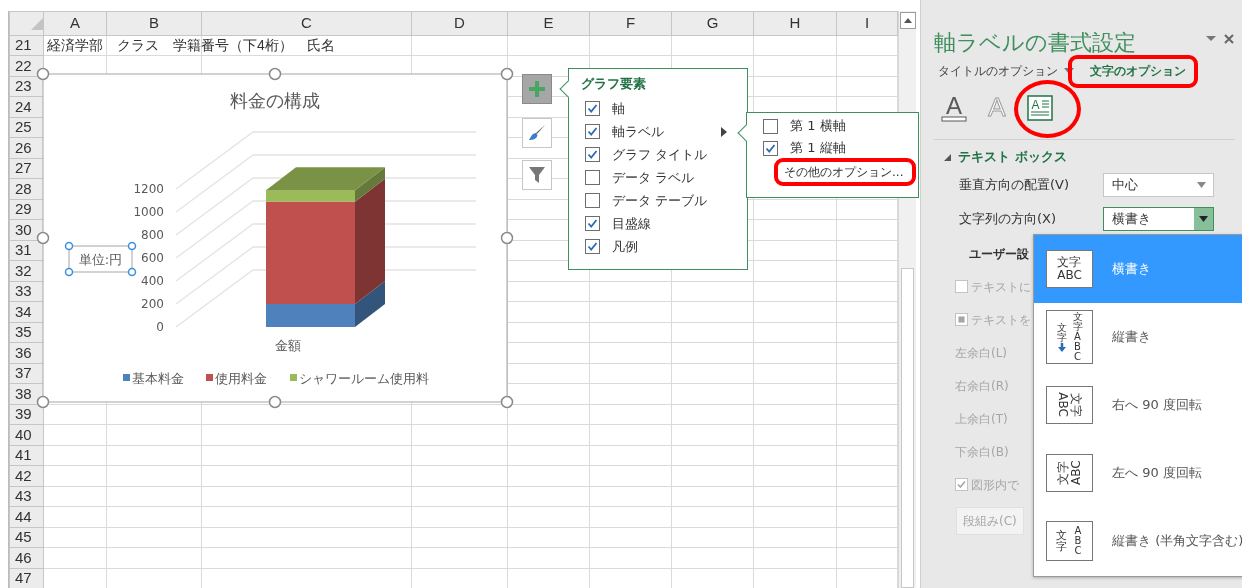  What do you see at coordinates (26, 311) in the screenshot?
I see `row-header: 34` at bounding box center [26, 311].